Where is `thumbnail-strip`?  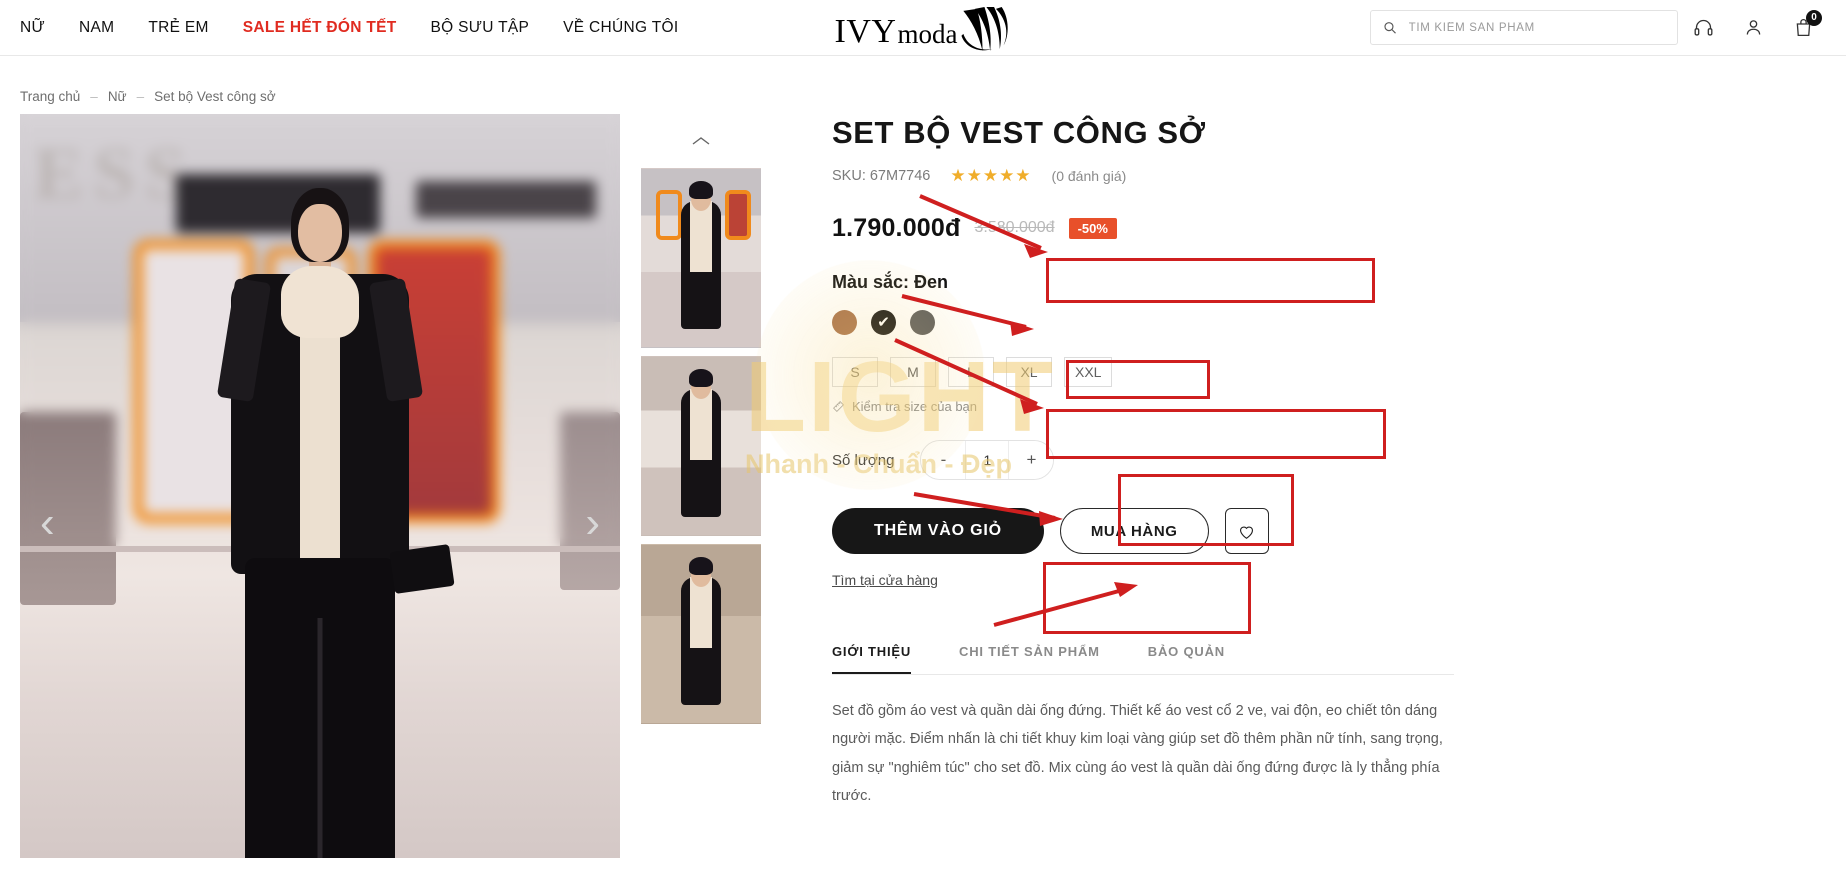 thumbnail-strip is located at coordinates (695, 486).